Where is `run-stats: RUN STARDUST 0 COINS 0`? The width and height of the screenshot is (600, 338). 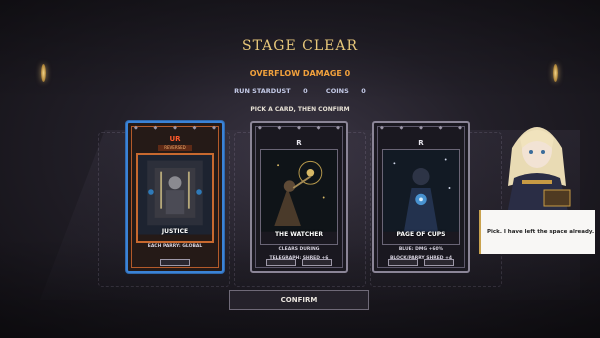 run-stats: RUN STARDUST 0 COINS 0 is located at coordinates (300, 91).